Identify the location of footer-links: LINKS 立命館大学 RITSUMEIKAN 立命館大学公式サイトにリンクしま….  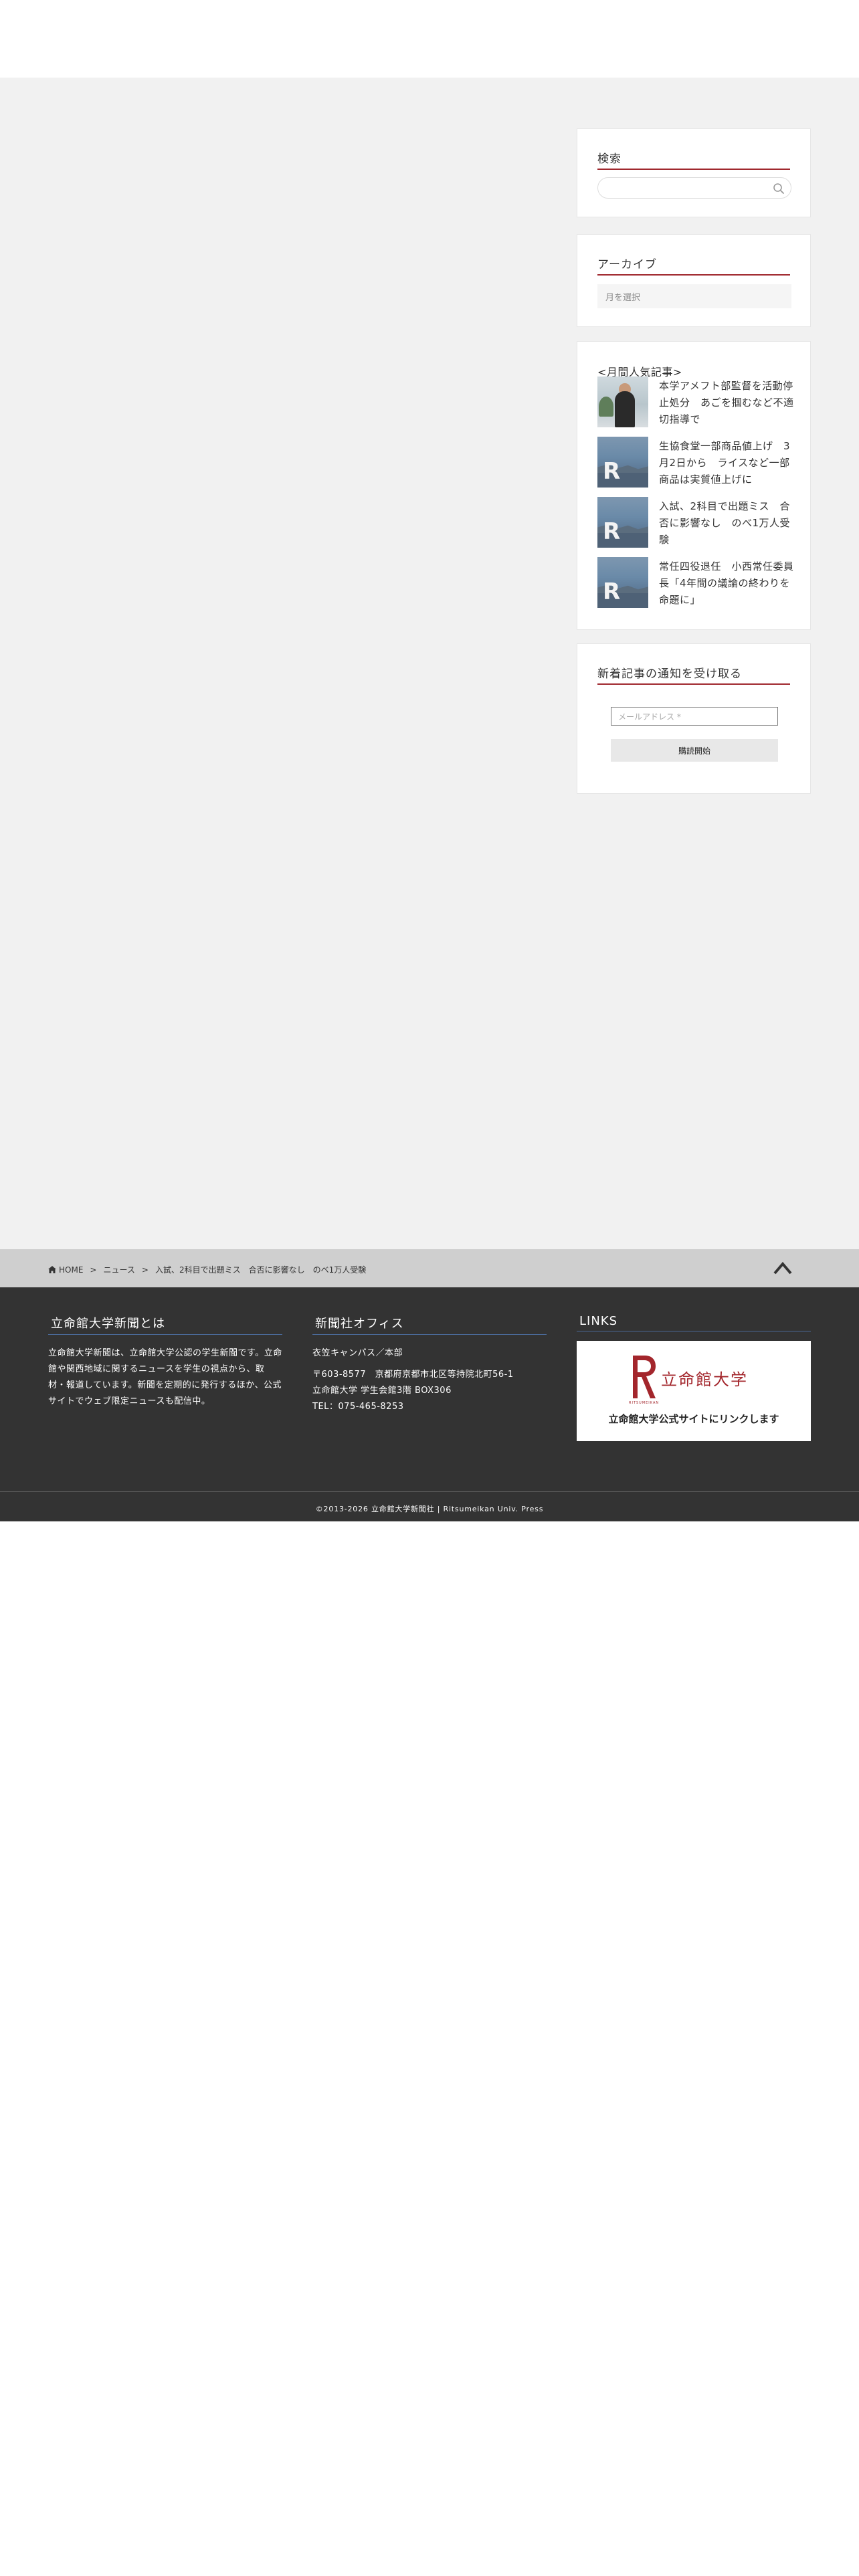
(694, 1377).